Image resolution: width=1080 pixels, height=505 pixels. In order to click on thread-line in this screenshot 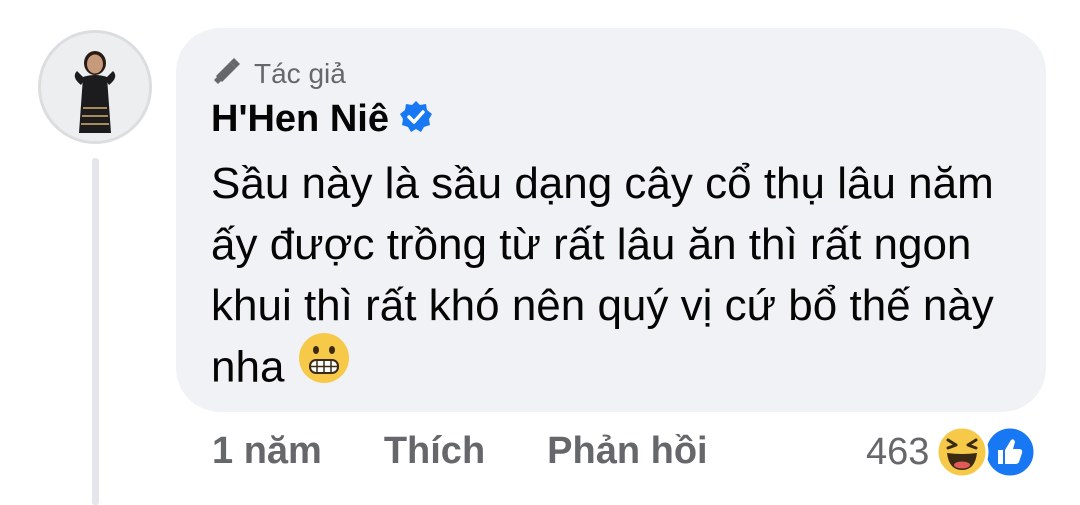, I will do `click(95, 331)`.